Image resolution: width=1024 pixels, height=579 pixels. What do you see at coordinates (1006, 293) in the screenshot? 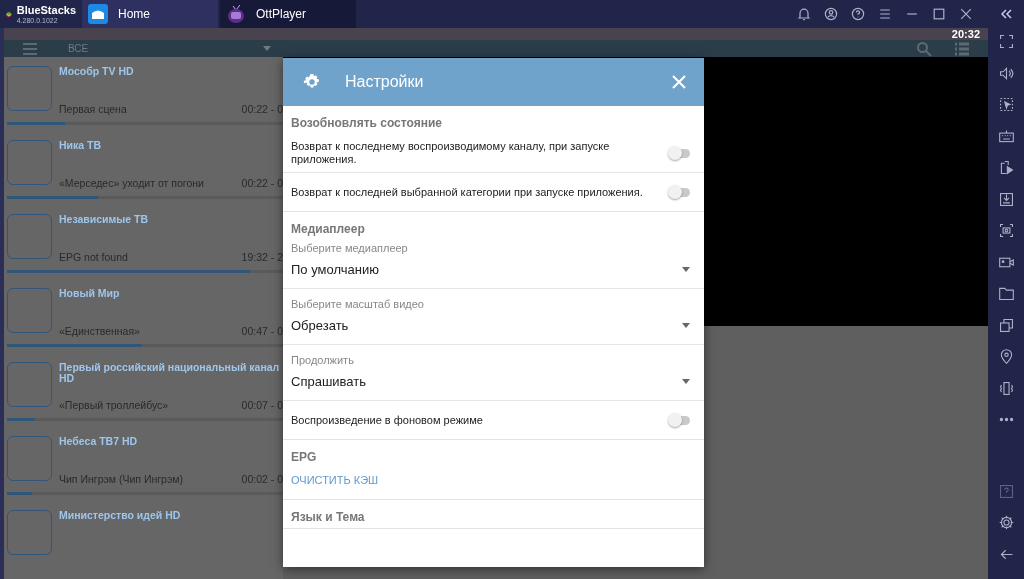
I see `folder-icon` at bounding box center [1006, 293].